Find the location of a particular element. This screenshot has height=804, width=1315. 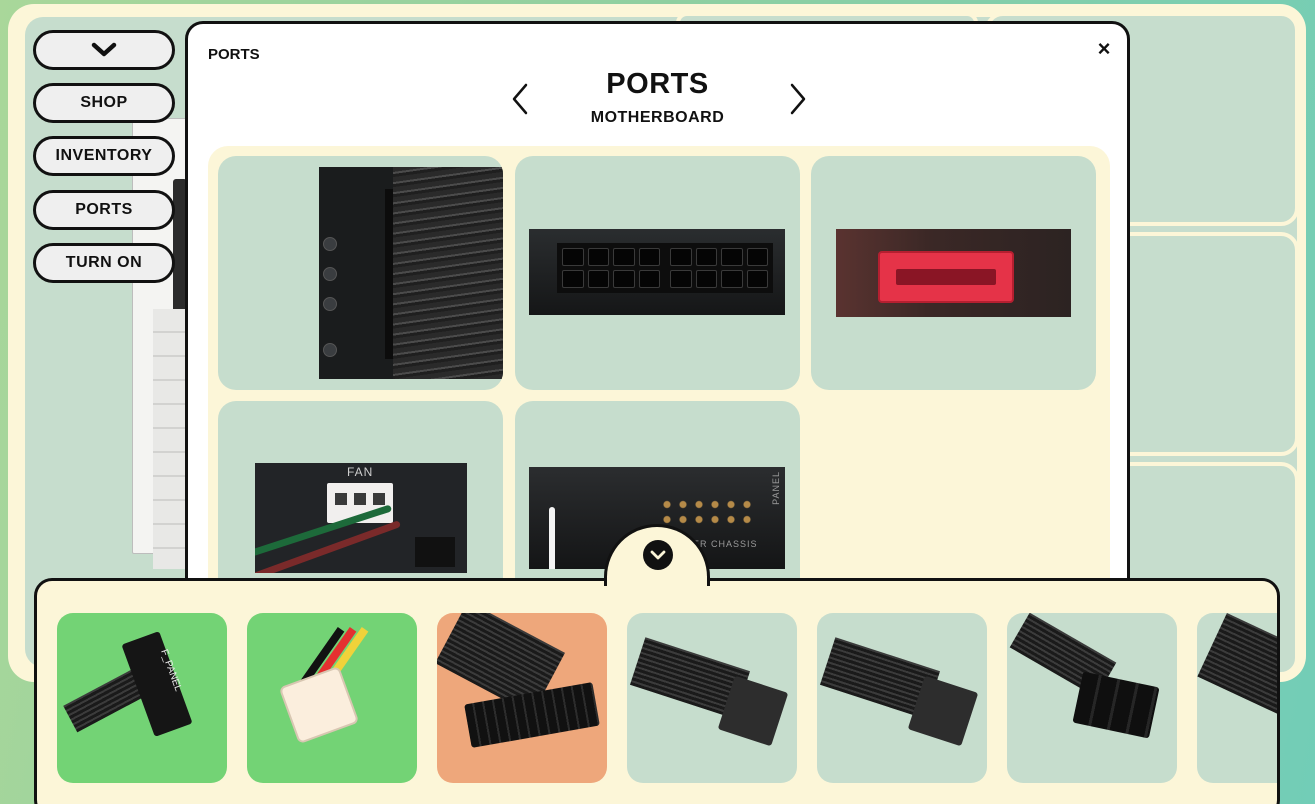

sidebar-toggle-button is located at coordinates (104, 50).